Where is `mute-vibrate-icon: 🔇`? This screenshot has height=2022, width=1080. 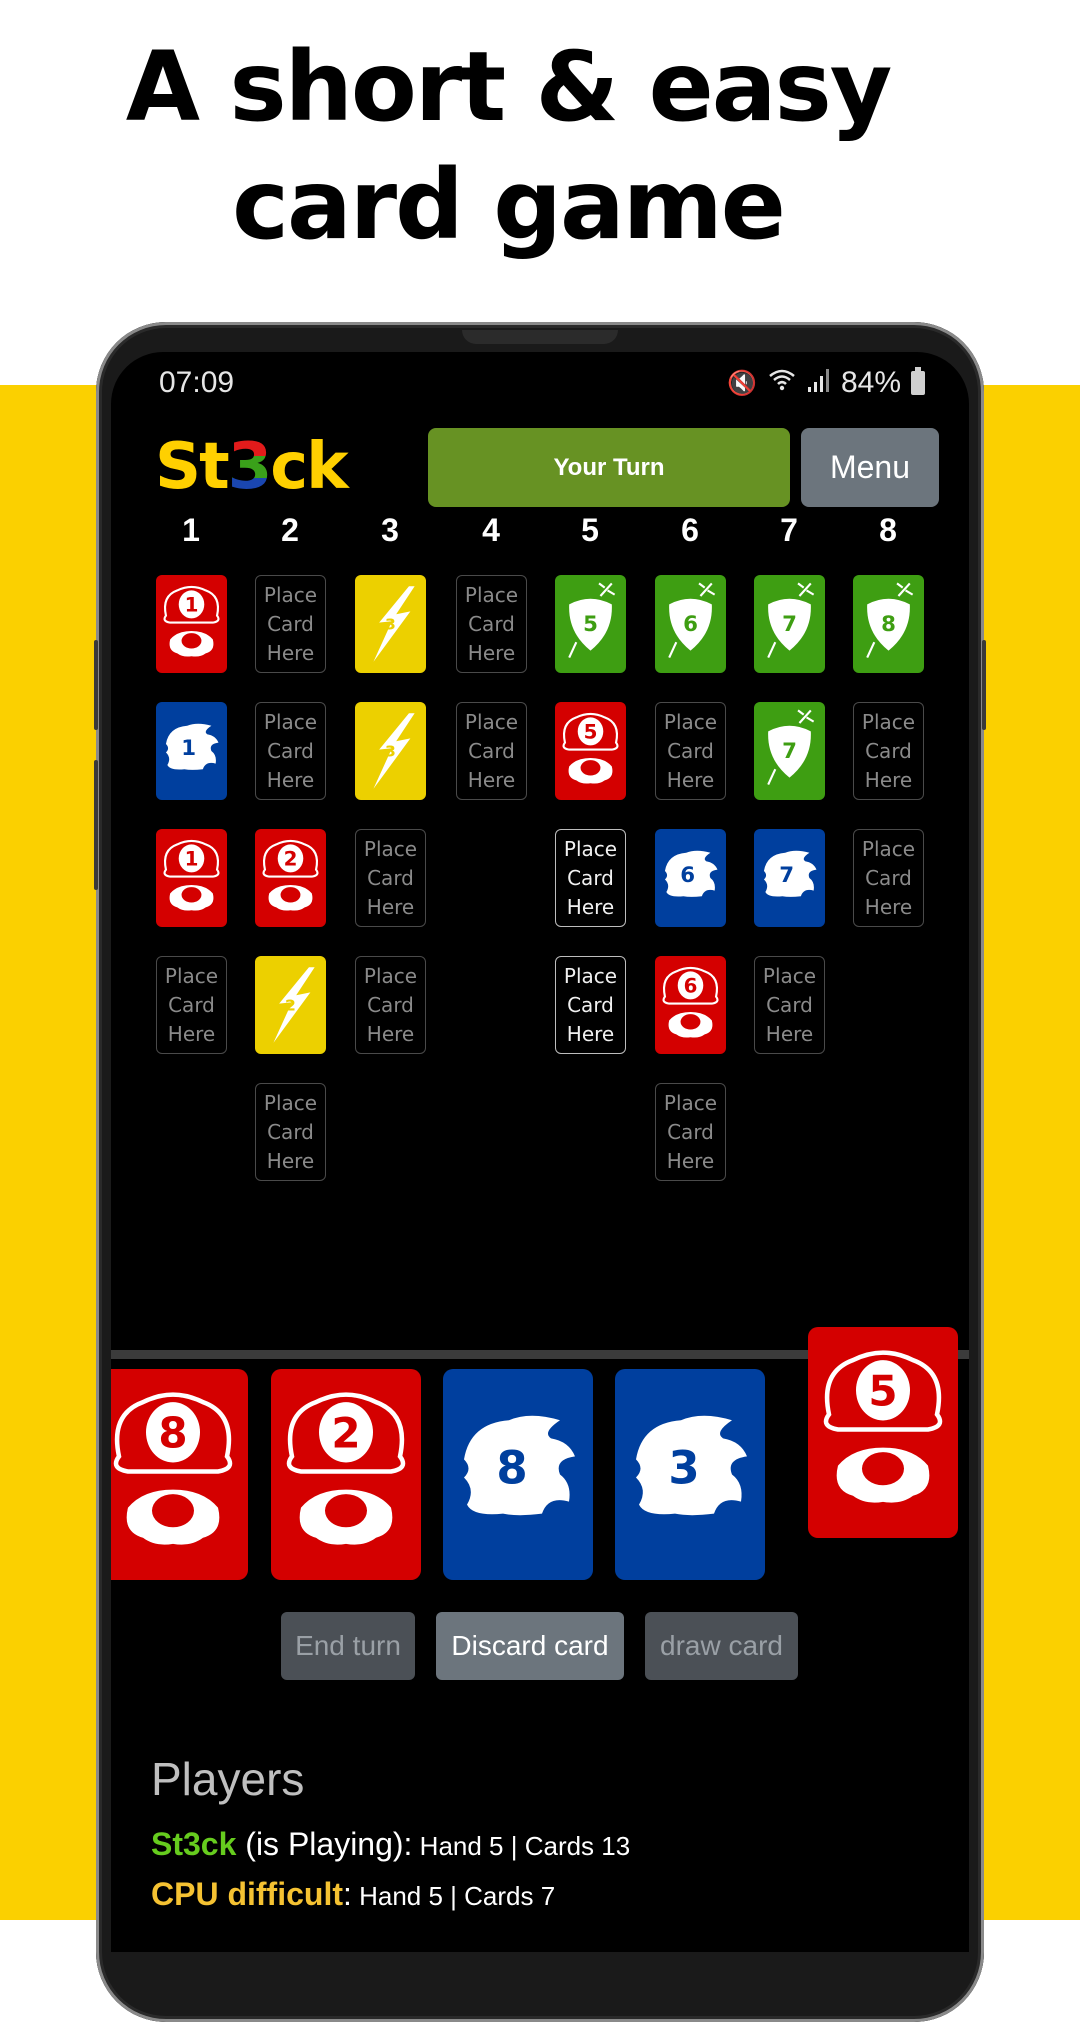 mute-vibrate-icon: 🔇 is located at coordinates (742, 383).